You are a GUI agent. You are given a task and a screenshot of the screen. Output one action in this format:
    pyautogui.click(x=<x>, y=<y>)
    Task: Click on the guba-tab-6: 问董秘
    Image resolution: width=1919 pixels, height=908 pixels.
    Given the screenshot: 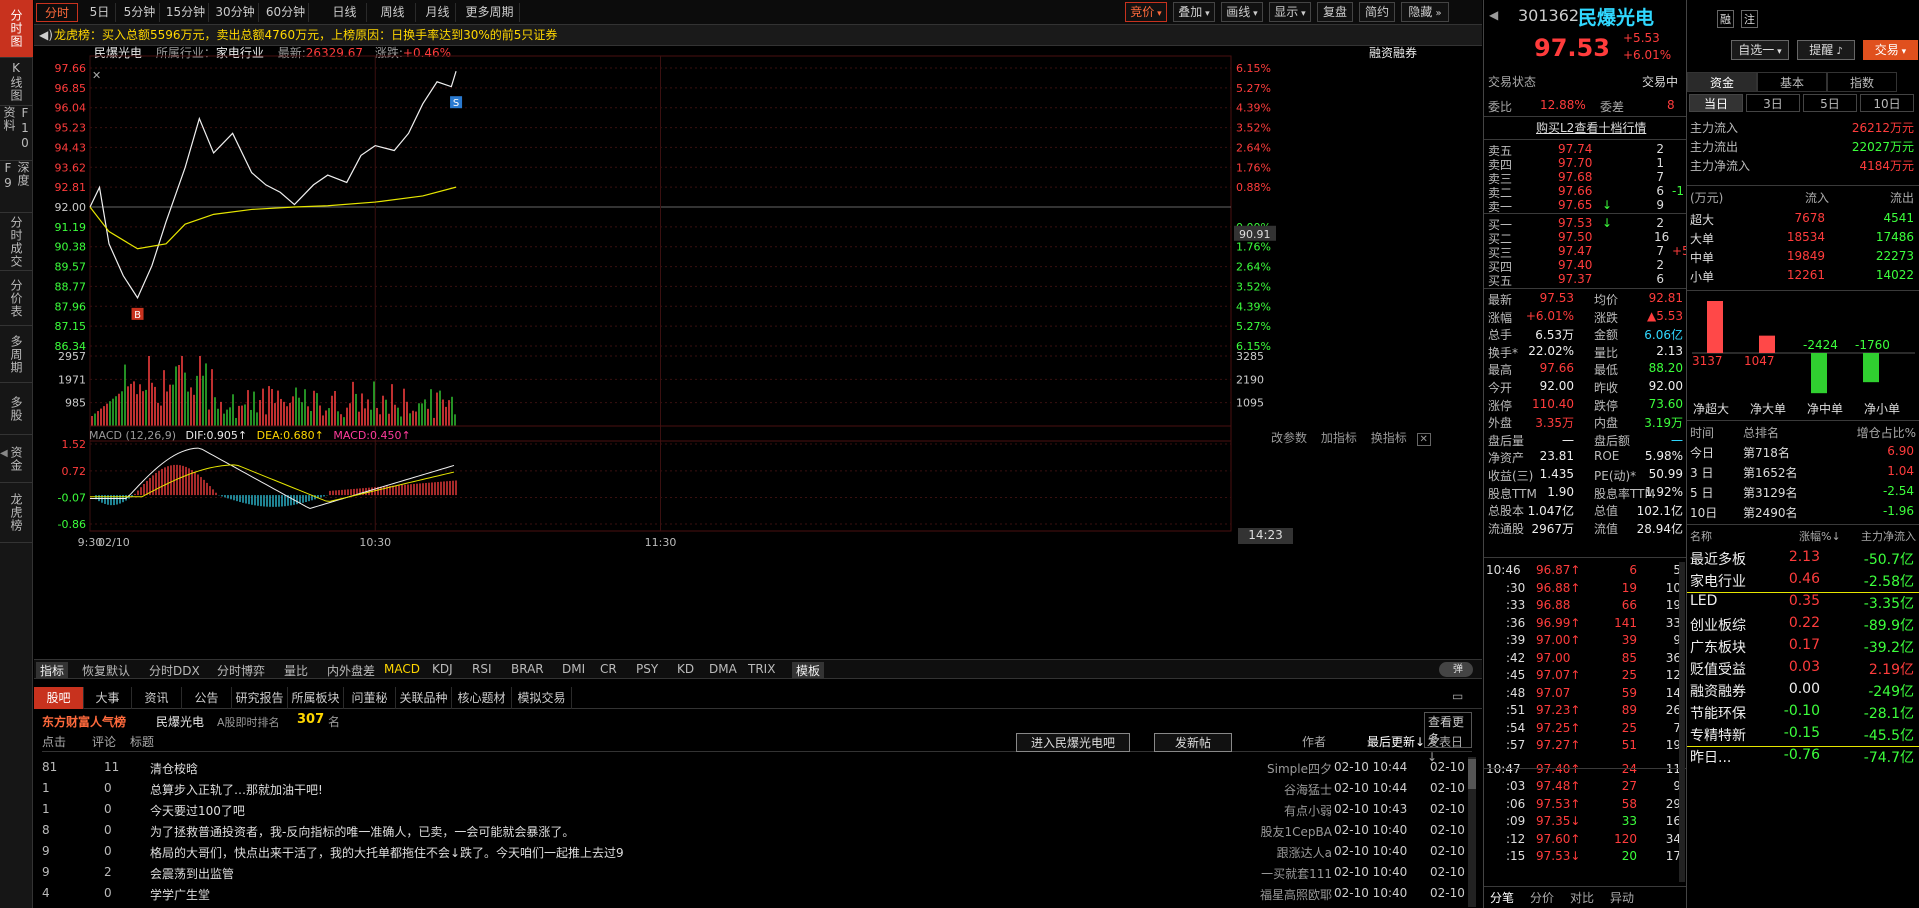 What is the action you would take?
    pyautogui.click(x=370, y=698)
    